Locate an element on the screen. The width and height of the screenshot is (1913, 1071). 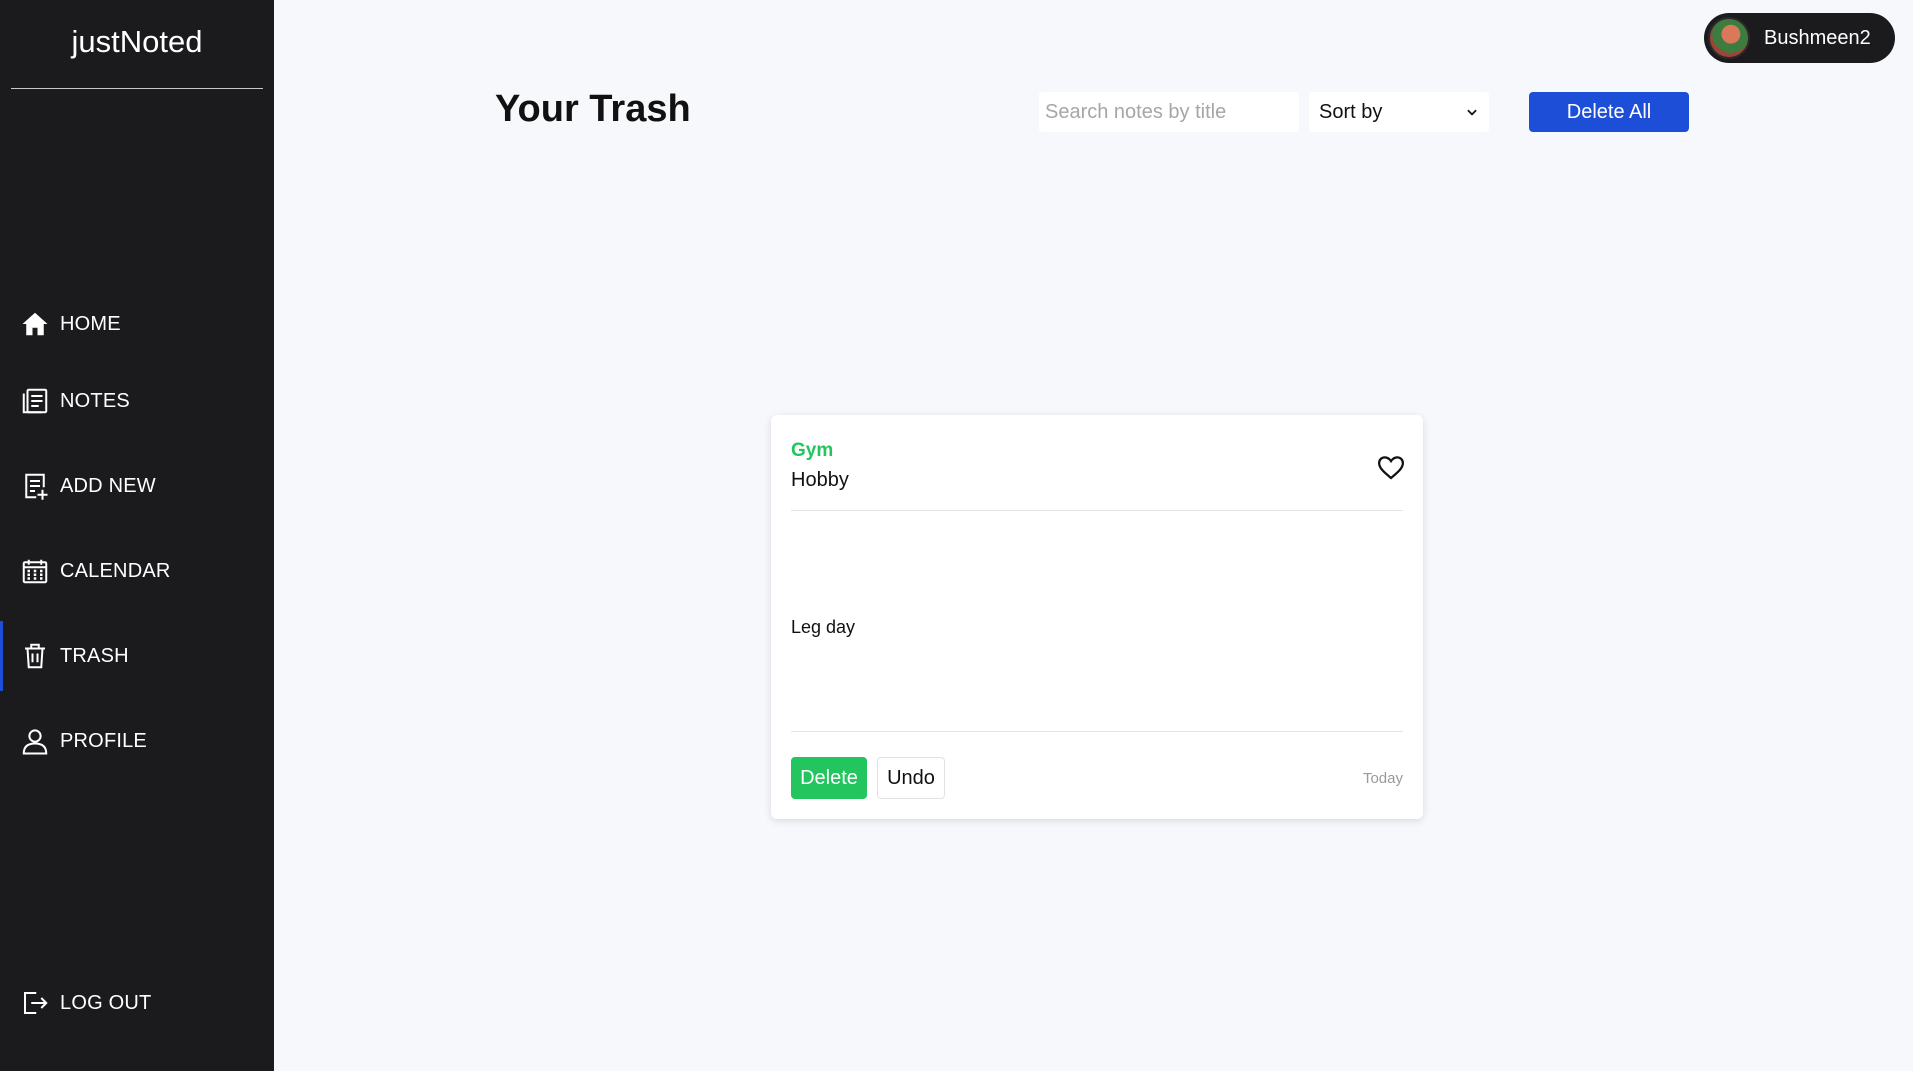
sort-select: Sort by is located at coordinates (1399, 112).